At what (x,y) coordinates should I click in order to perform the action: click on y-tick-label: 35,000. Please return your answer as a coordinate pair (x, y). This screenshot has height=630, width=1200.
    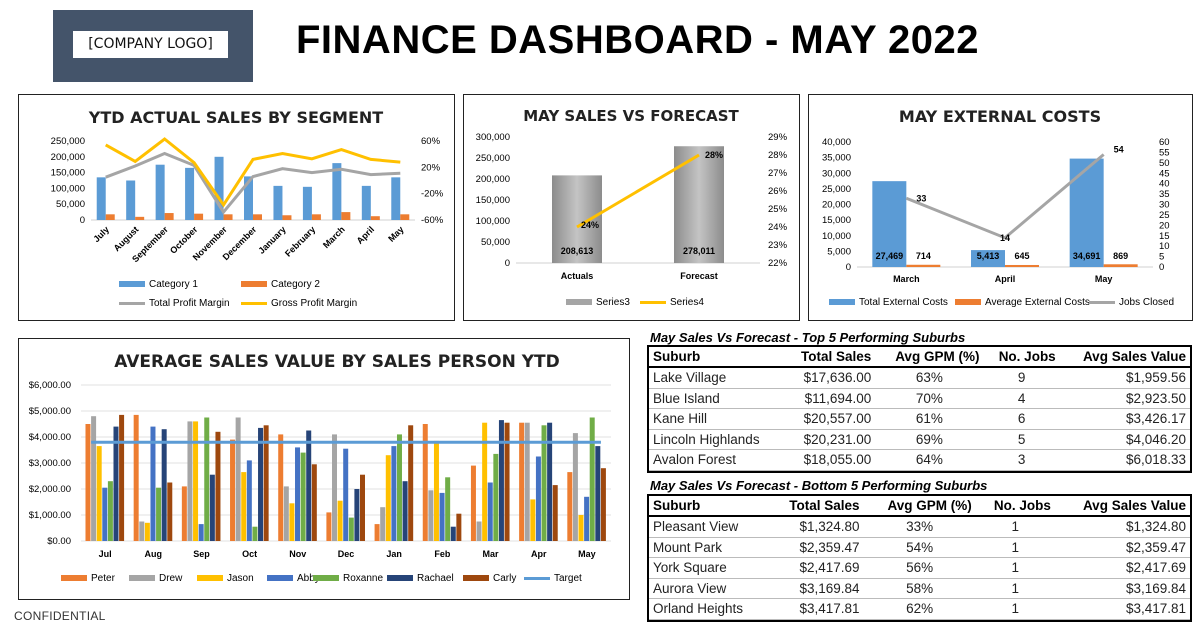
    Looking at the image, I should click on (836, 158).